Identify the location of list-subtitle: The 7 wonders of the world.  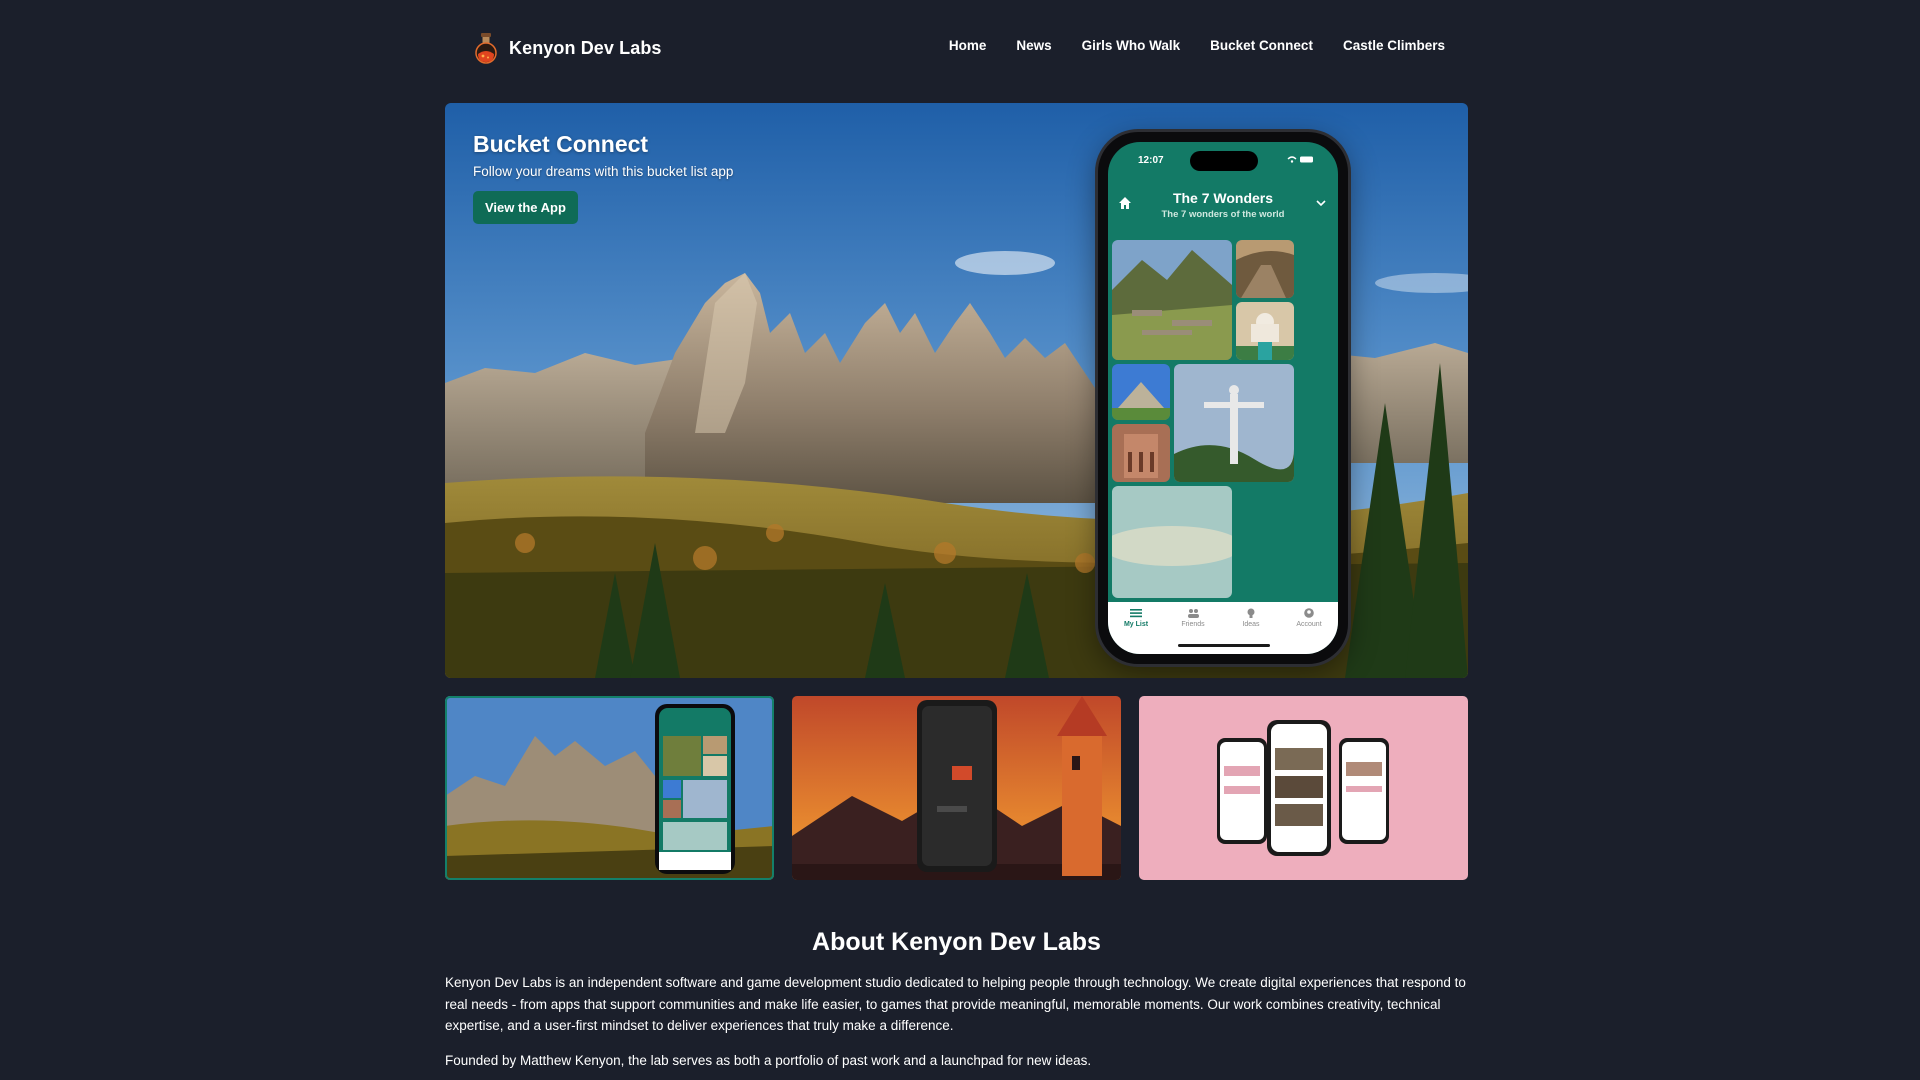
(1223, 214).